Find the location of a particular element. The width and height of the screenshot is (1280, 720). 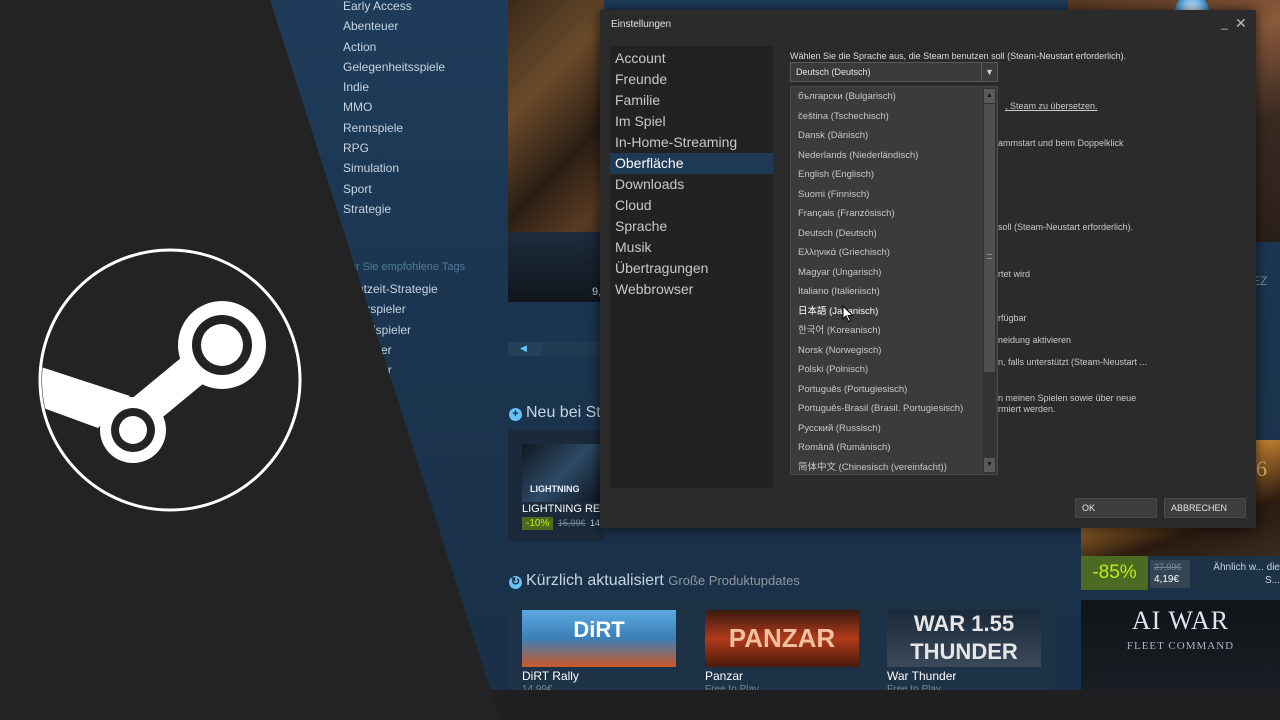

genre-link: Early Access is located at coordinates (394, 8).